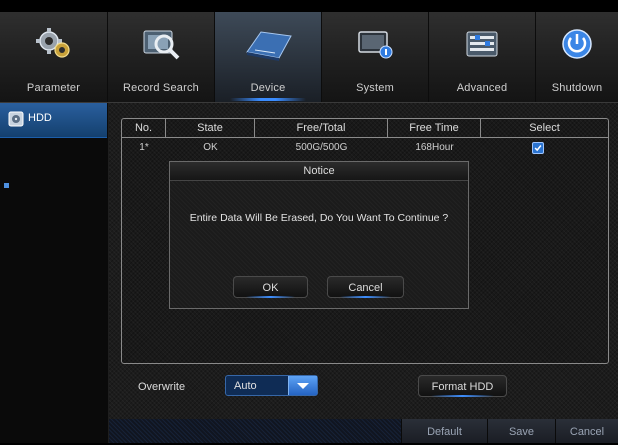  I want to click on column-header-select: Select, so click(544, 128).